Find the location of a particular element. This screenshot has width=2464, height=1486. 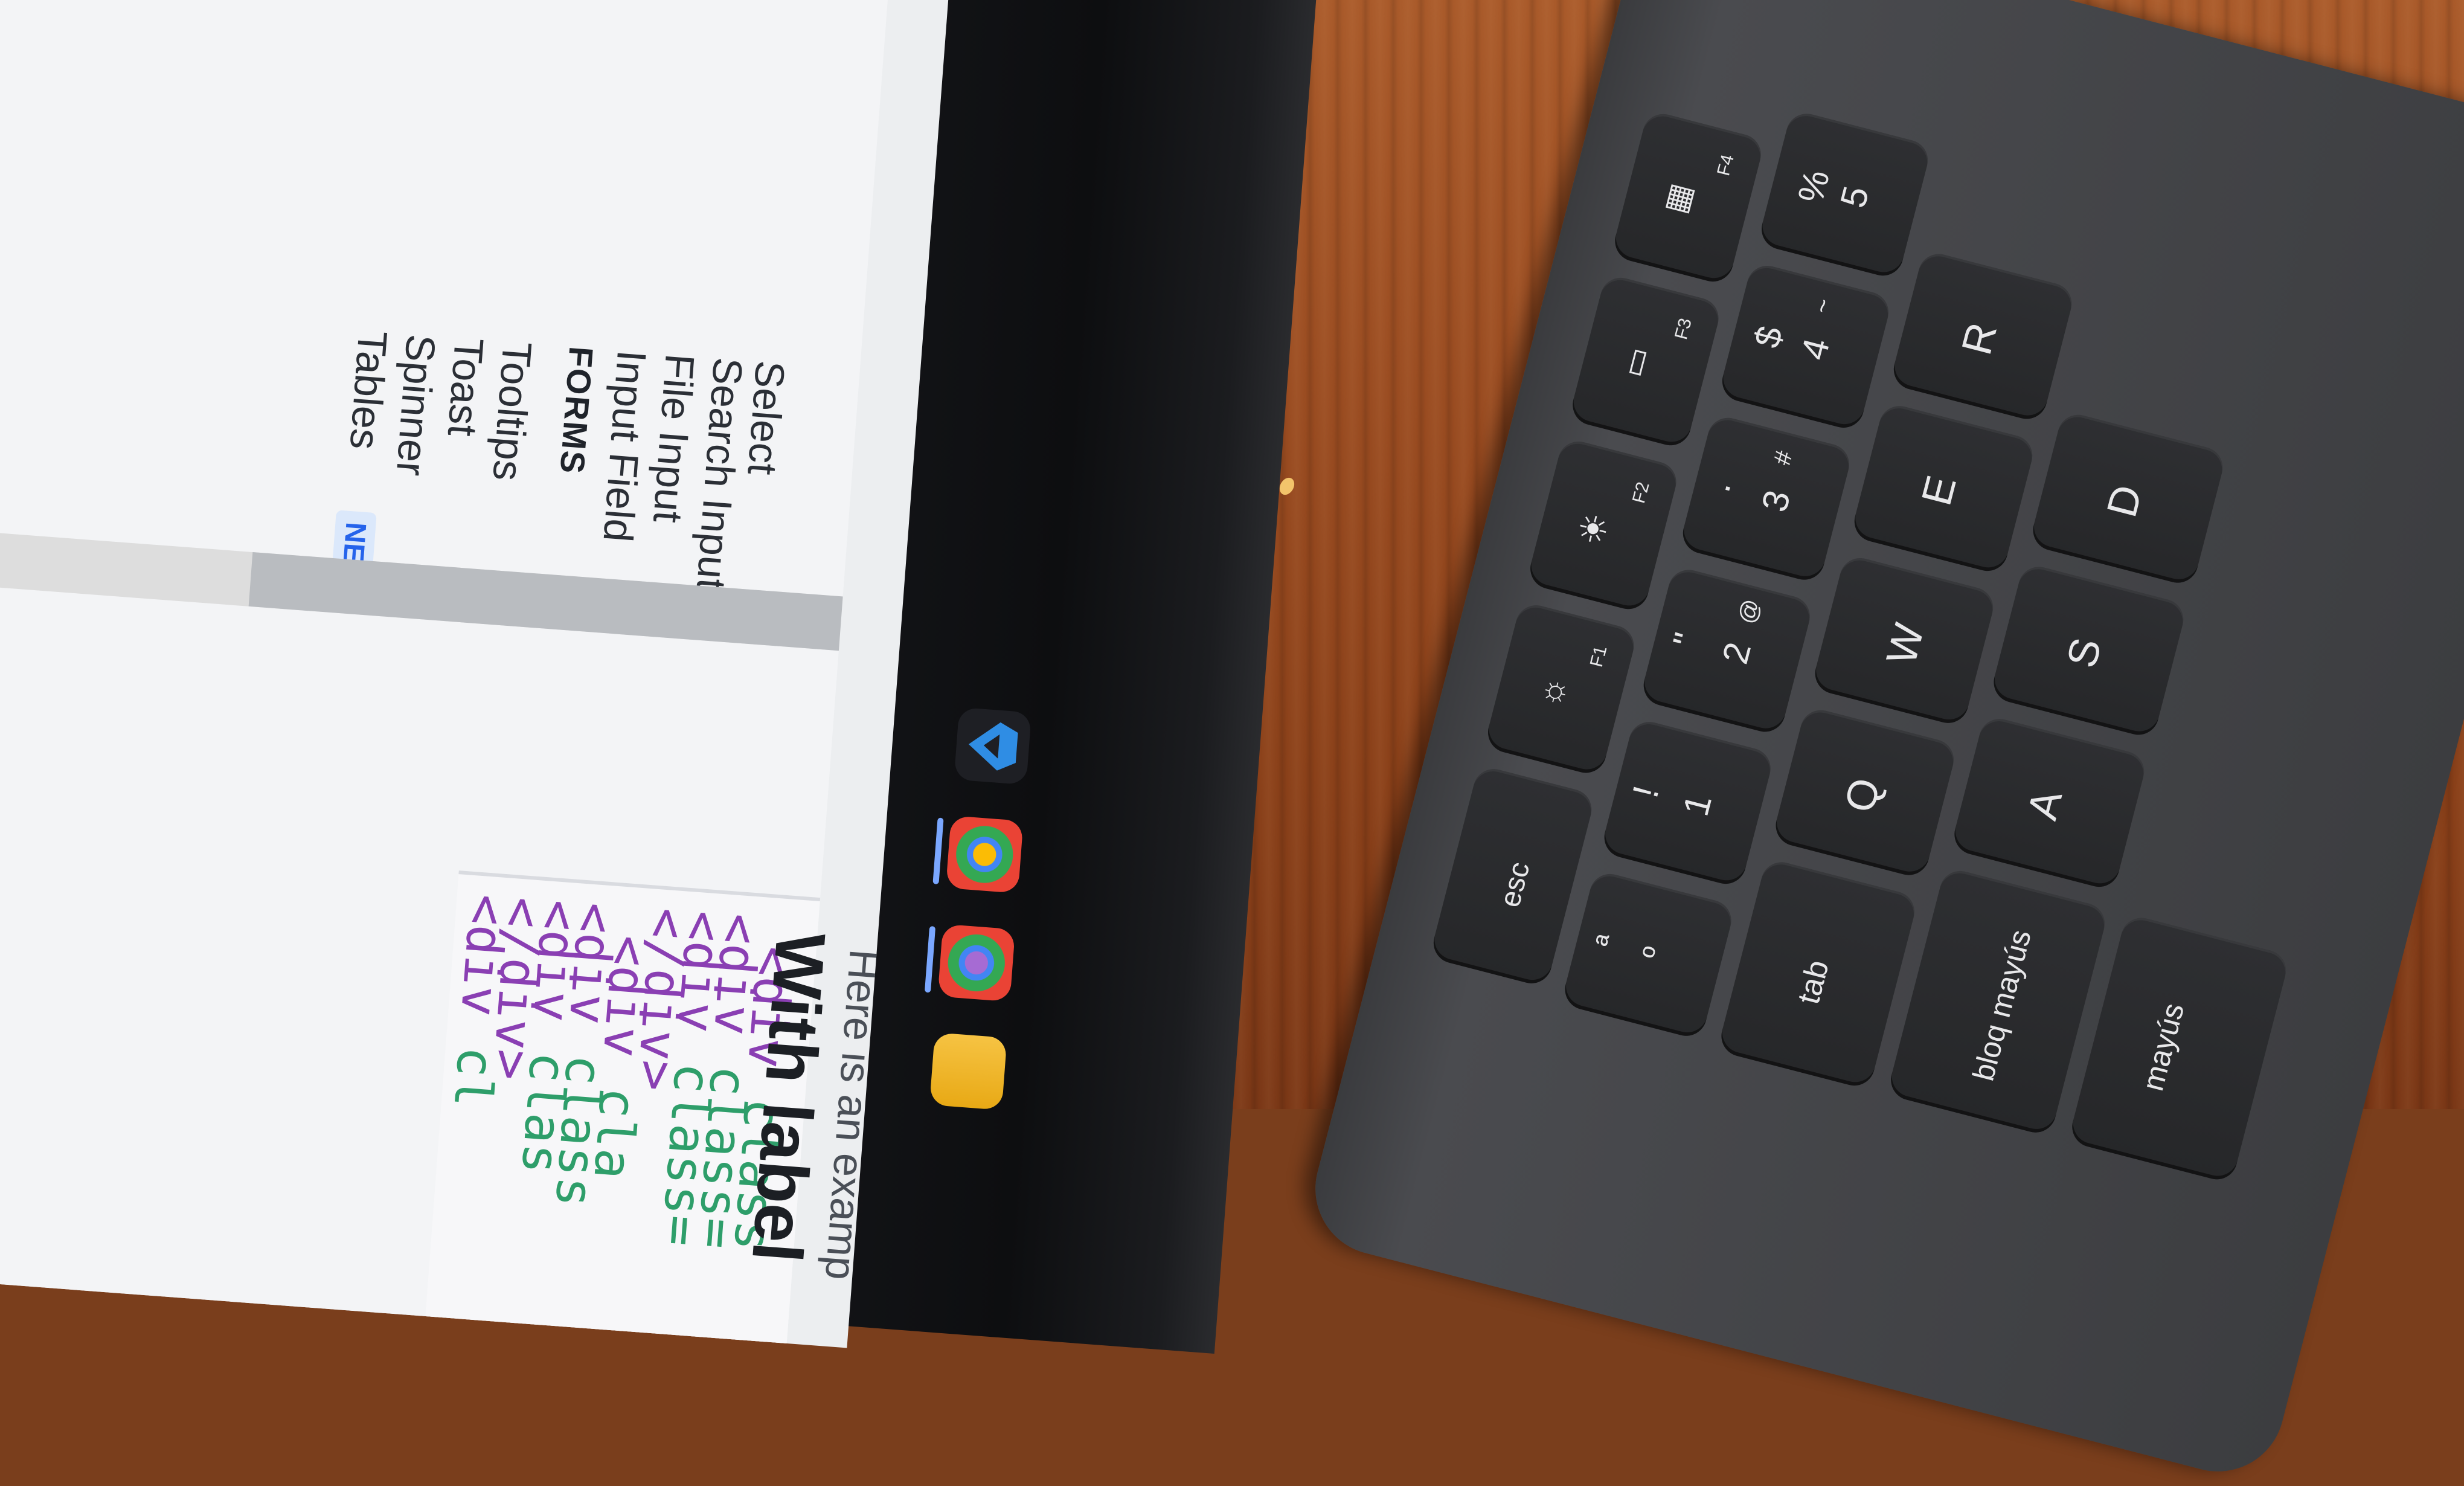

vscode-icon is located at coordinates (993, 746).